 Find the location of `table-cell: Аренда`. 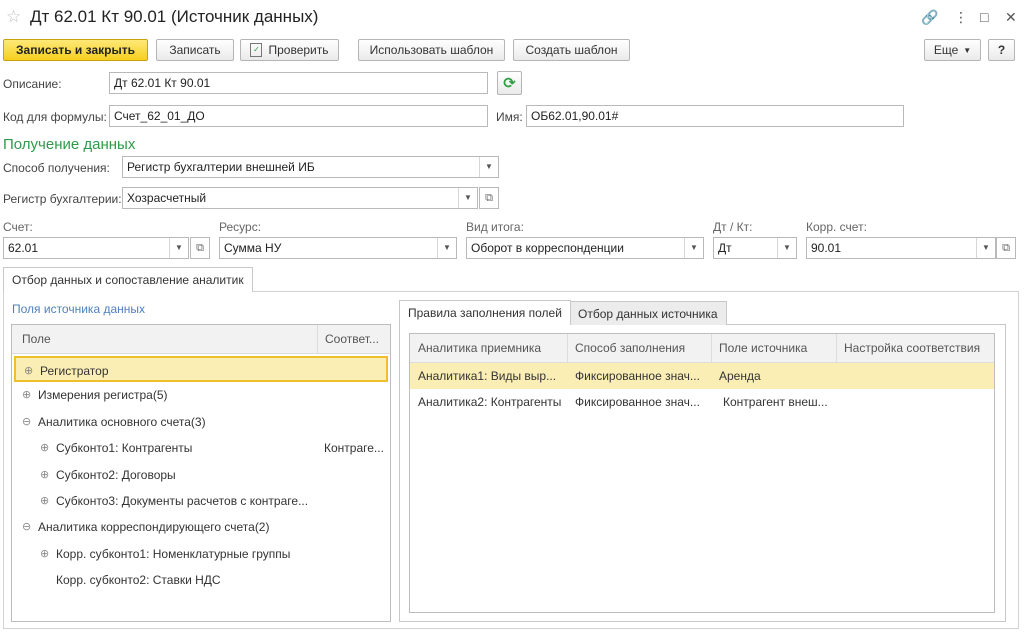

table-cell: Аренда is located at coordinates (740, 376).